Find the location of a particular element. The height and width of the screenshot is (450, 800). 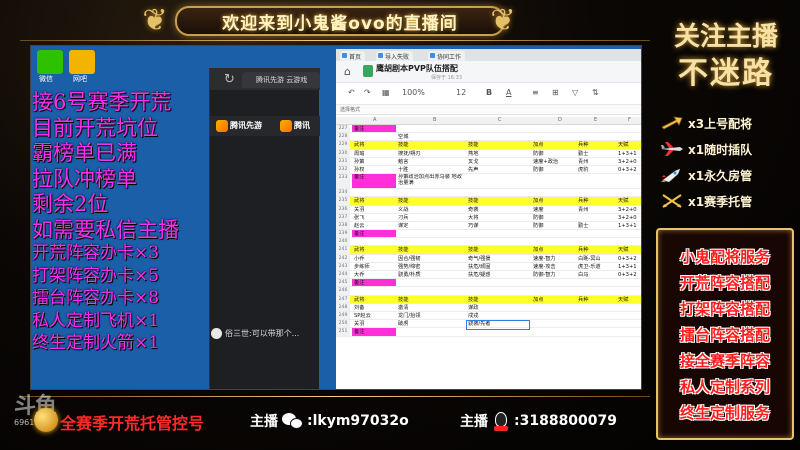

table-cell: 孙策 is located at coordinates (374, 161).